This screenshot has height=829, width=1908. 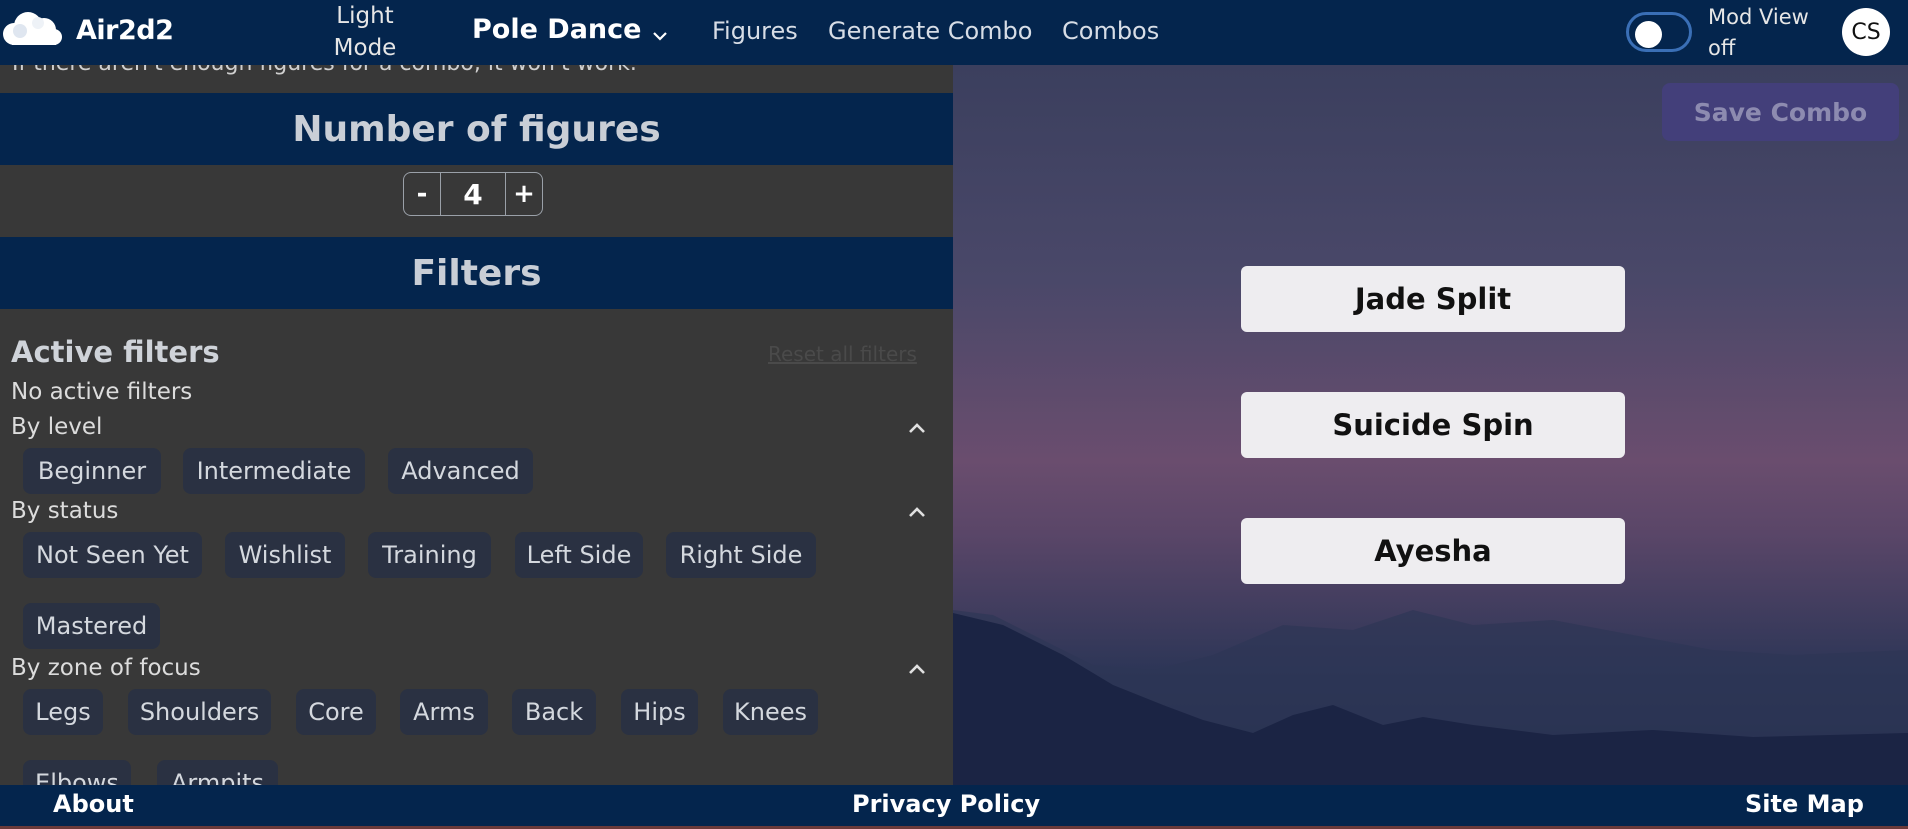 What do you see at coordinates (741, 555) in the screenshot?
I see `chip-right-side: Right Side` at bounding box center [741, 555].